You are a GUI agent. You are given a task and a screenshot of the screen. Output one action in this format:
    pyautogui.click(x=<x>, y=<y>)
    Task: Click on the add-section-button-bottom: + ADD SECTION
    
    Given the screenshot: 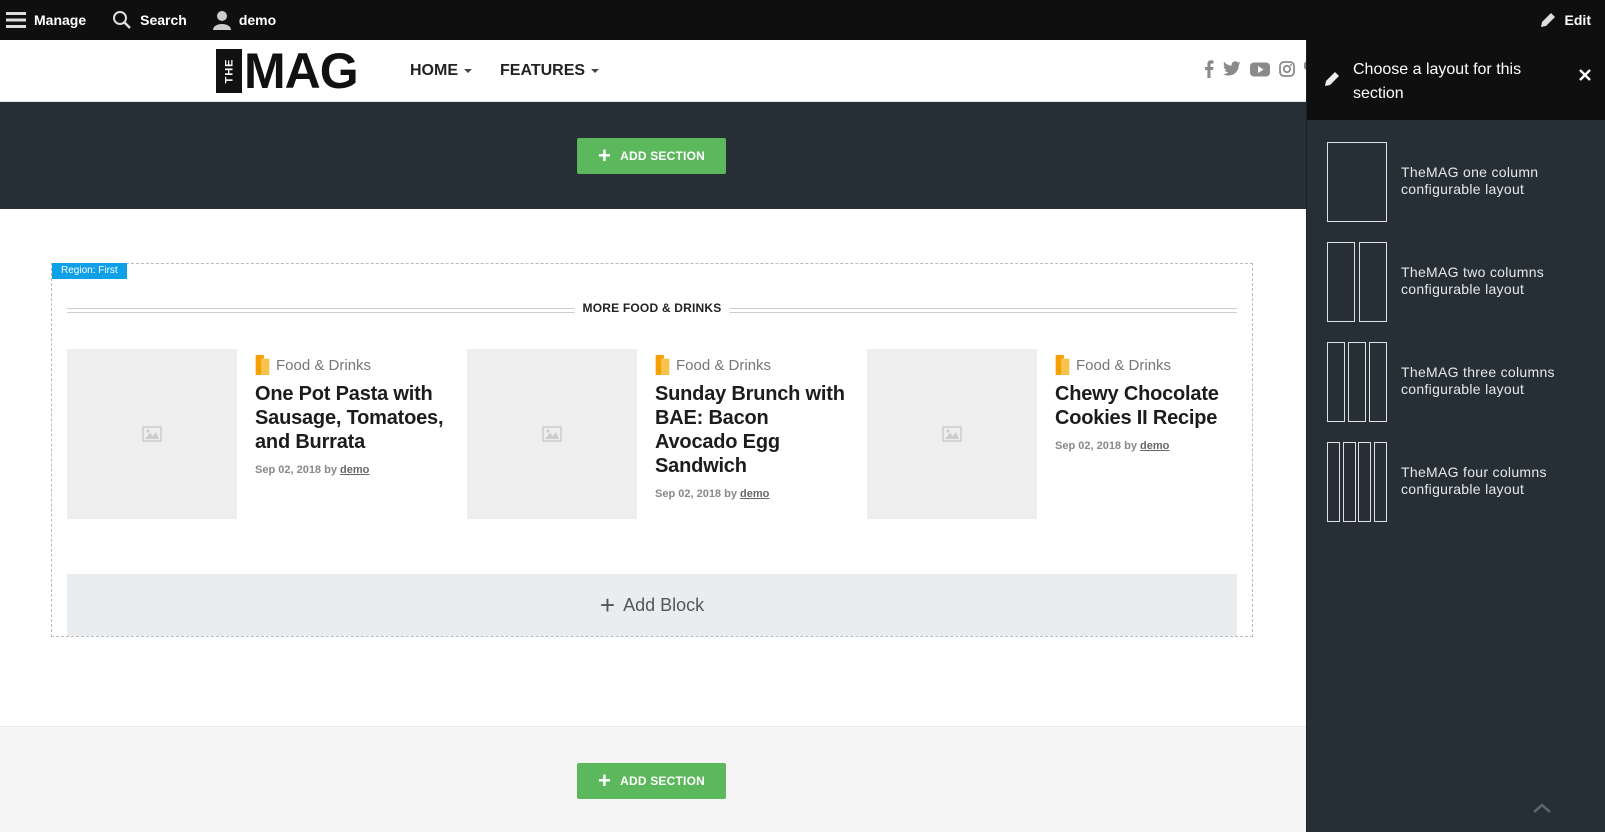 What is the action you would take?
    pyautogui.click(x=651, y=781)
    